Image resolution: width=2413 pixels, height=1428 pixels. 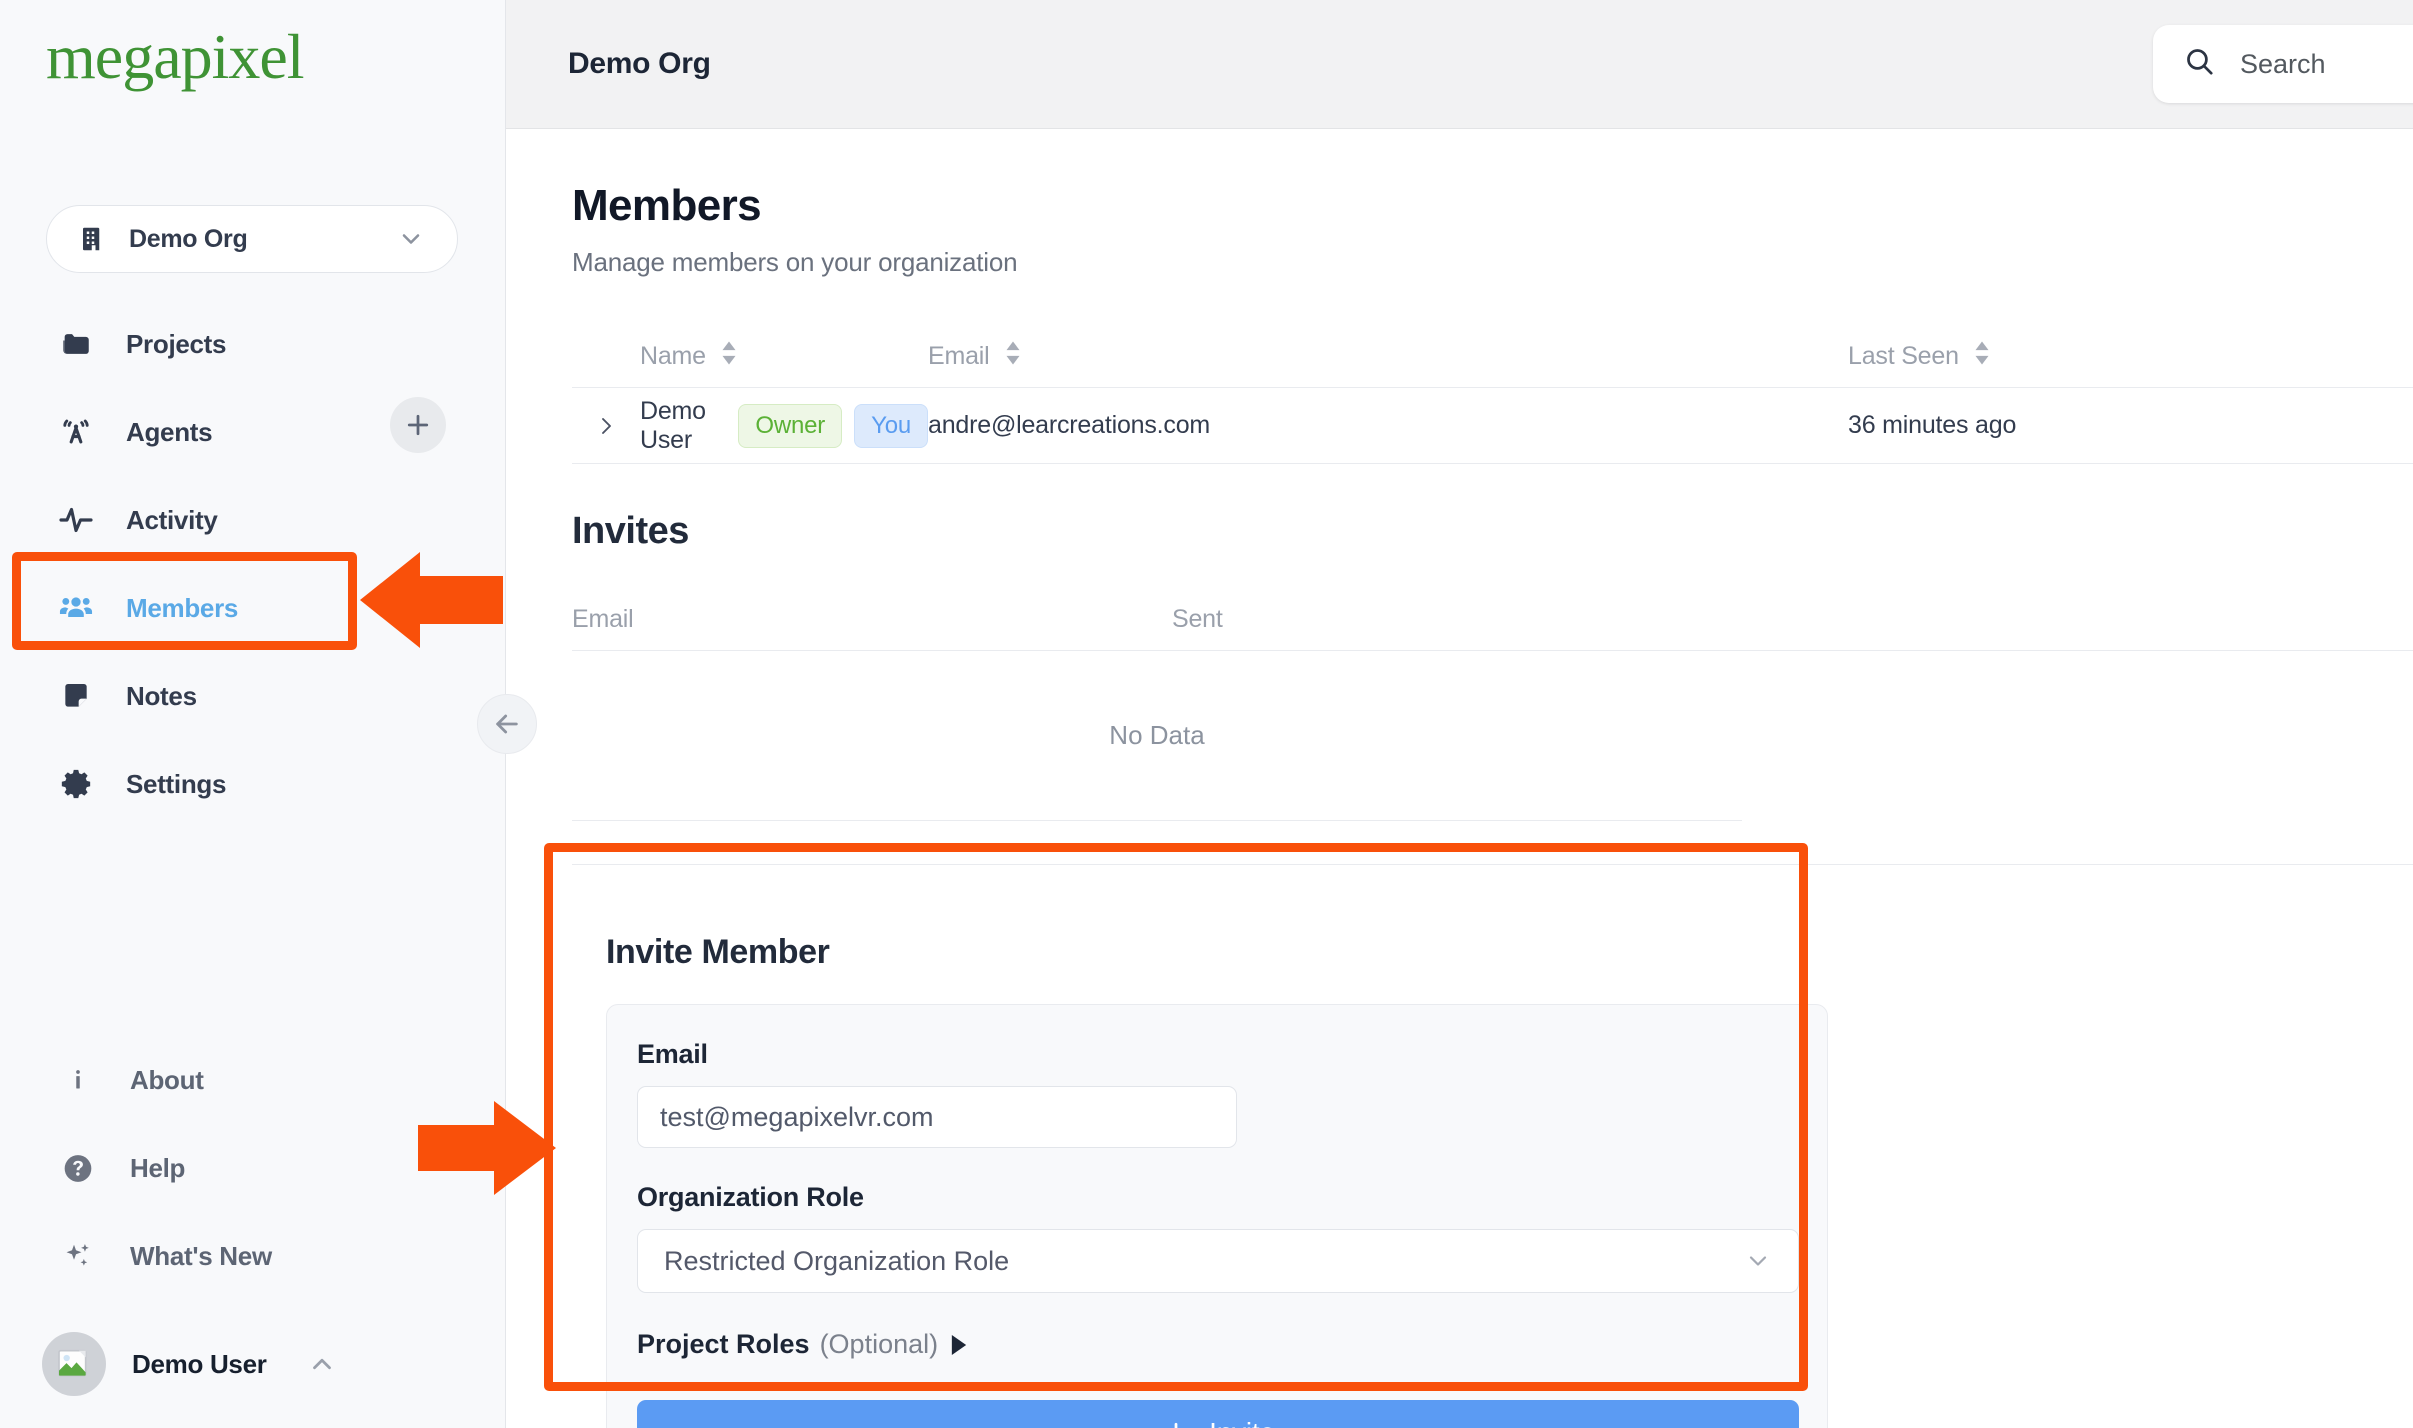 I want to click on status-badge: You, so click(x=891, y=425).